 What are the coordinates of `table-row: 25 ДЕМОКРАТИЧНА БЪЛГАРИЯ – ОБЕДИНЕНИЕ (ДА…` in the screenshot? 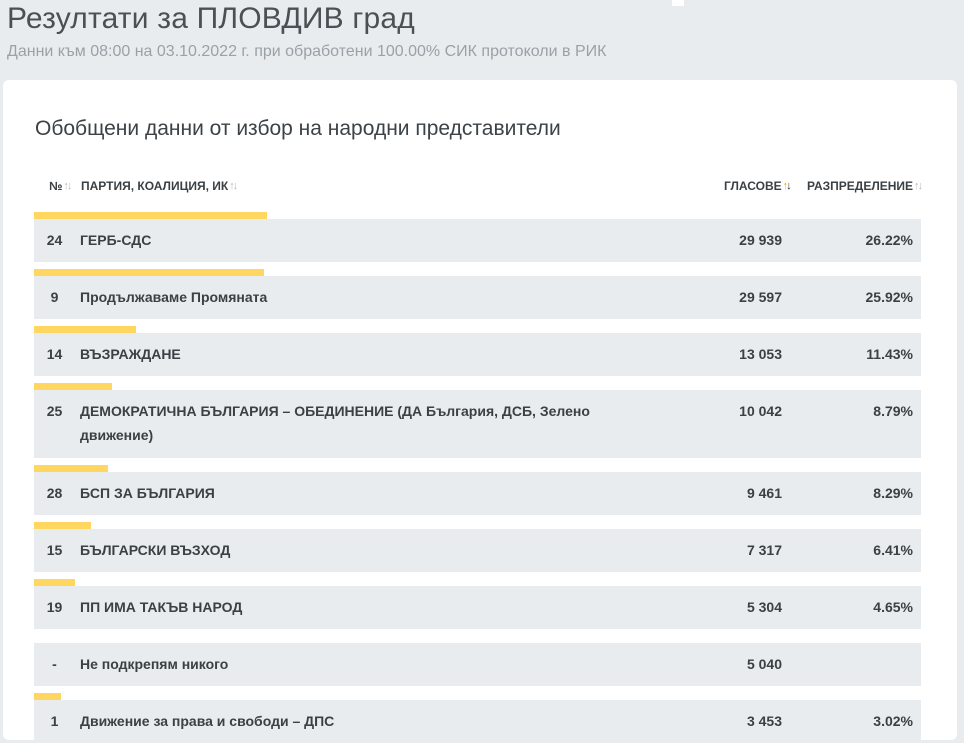 It's located at (477, 424).